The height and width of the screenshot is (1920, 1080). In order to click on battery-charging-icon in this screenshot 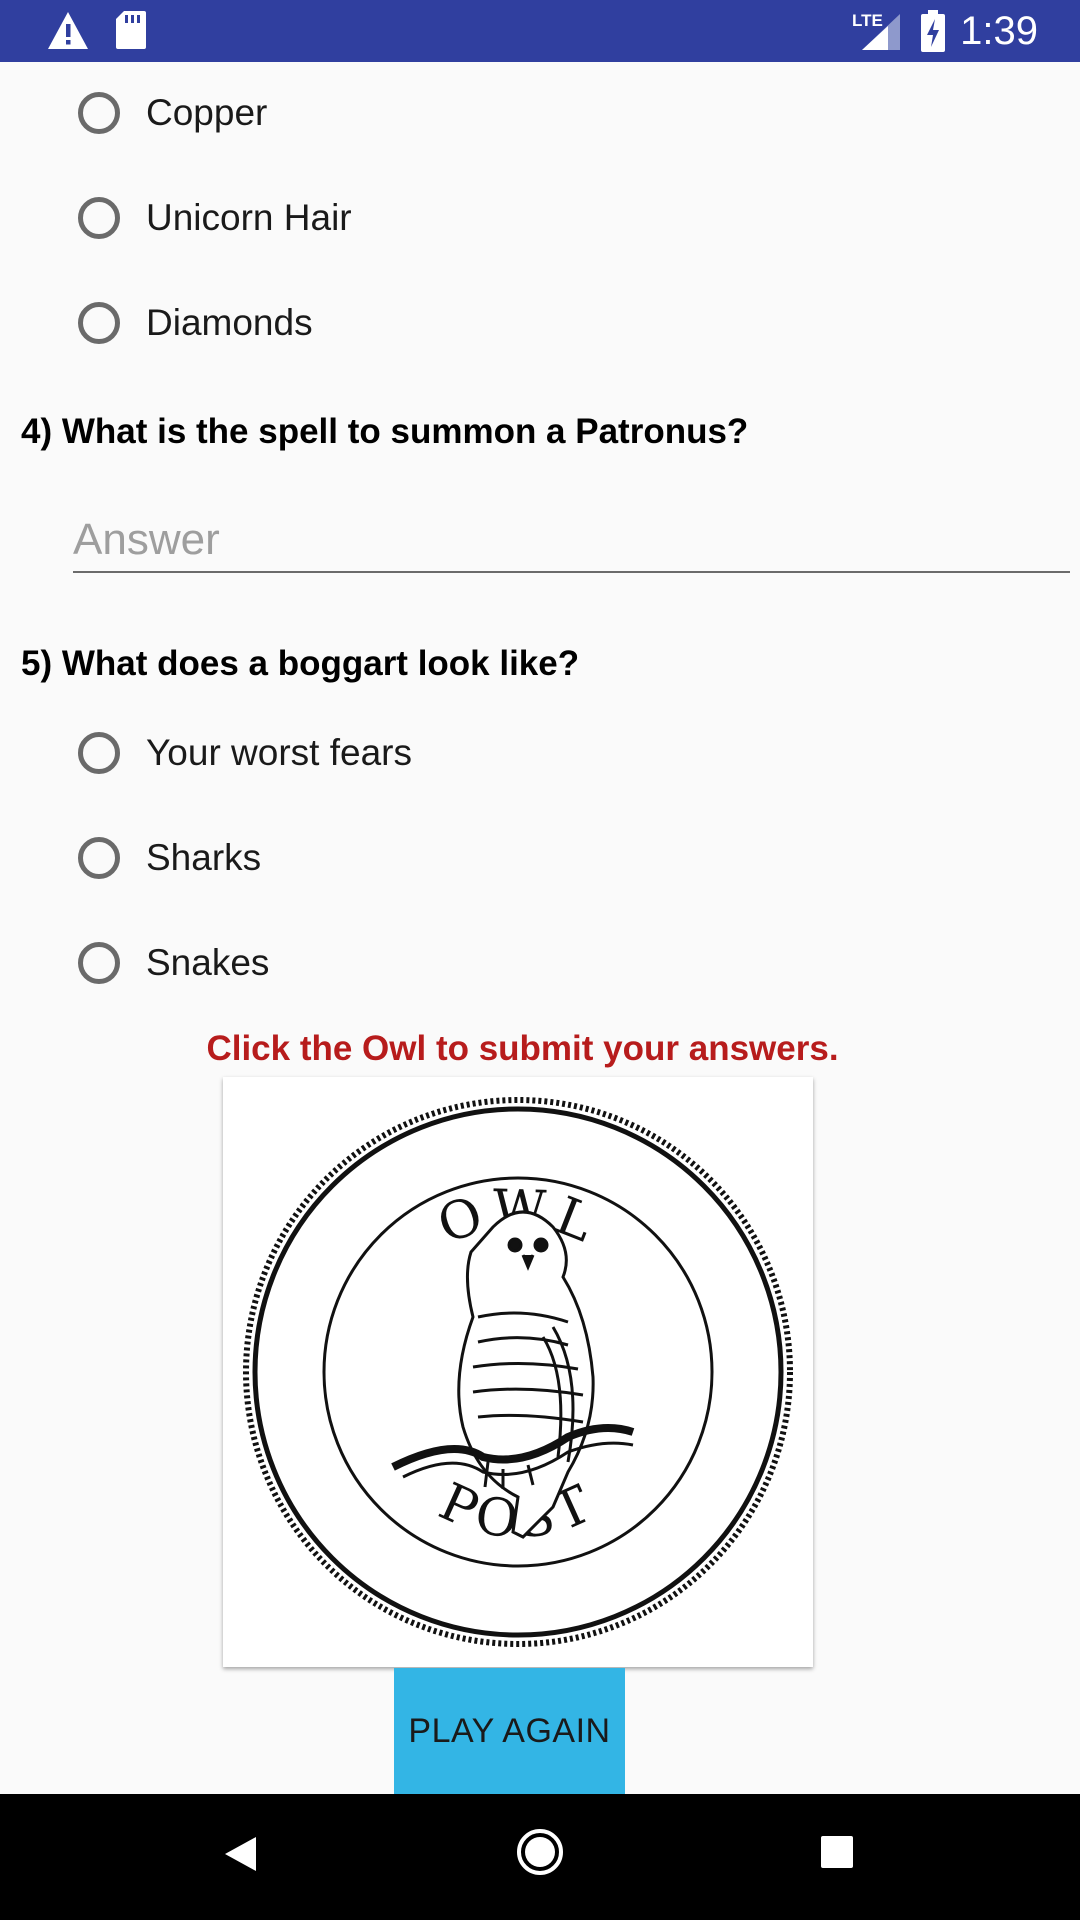, I will do `click(933, 31)`.